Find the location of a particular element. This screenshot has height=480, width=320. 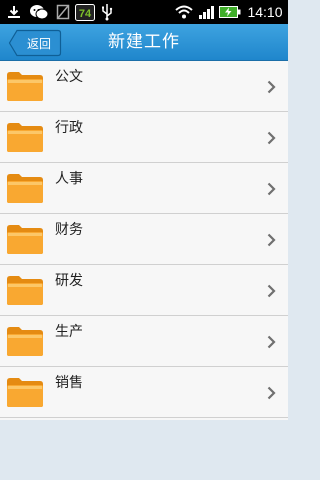

list-item-label: 行政 is located at coordinates (69, 128).